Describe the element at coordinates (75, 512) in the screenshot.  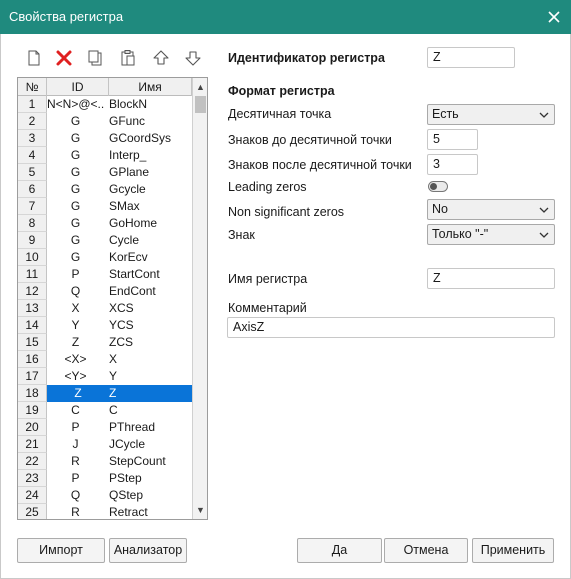
I see `row-id: R` at that location.